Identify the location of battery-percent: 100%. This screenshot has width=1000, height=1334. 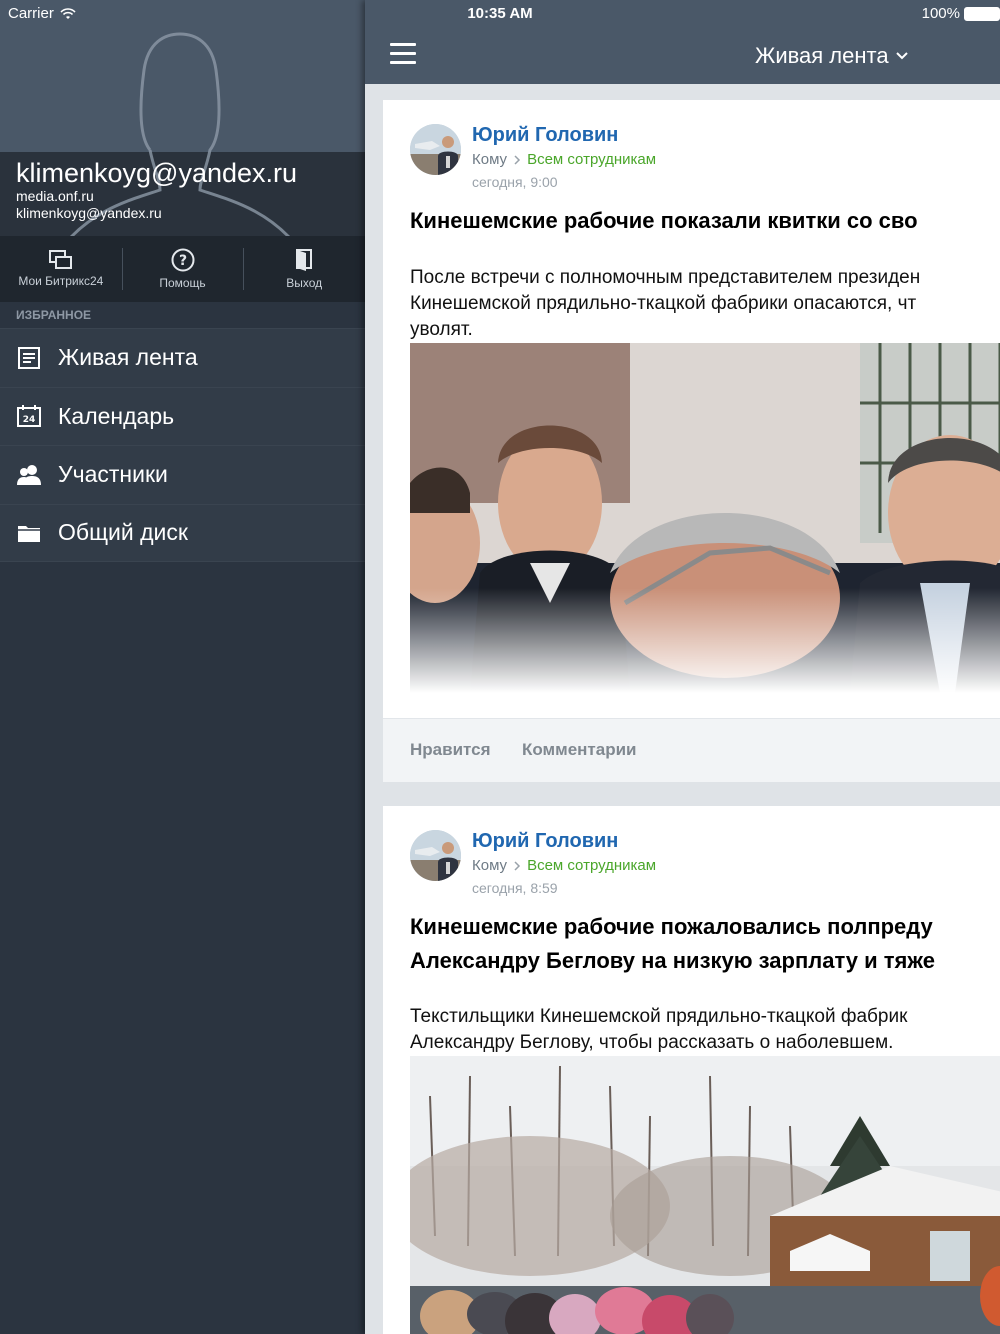
(940, 13).